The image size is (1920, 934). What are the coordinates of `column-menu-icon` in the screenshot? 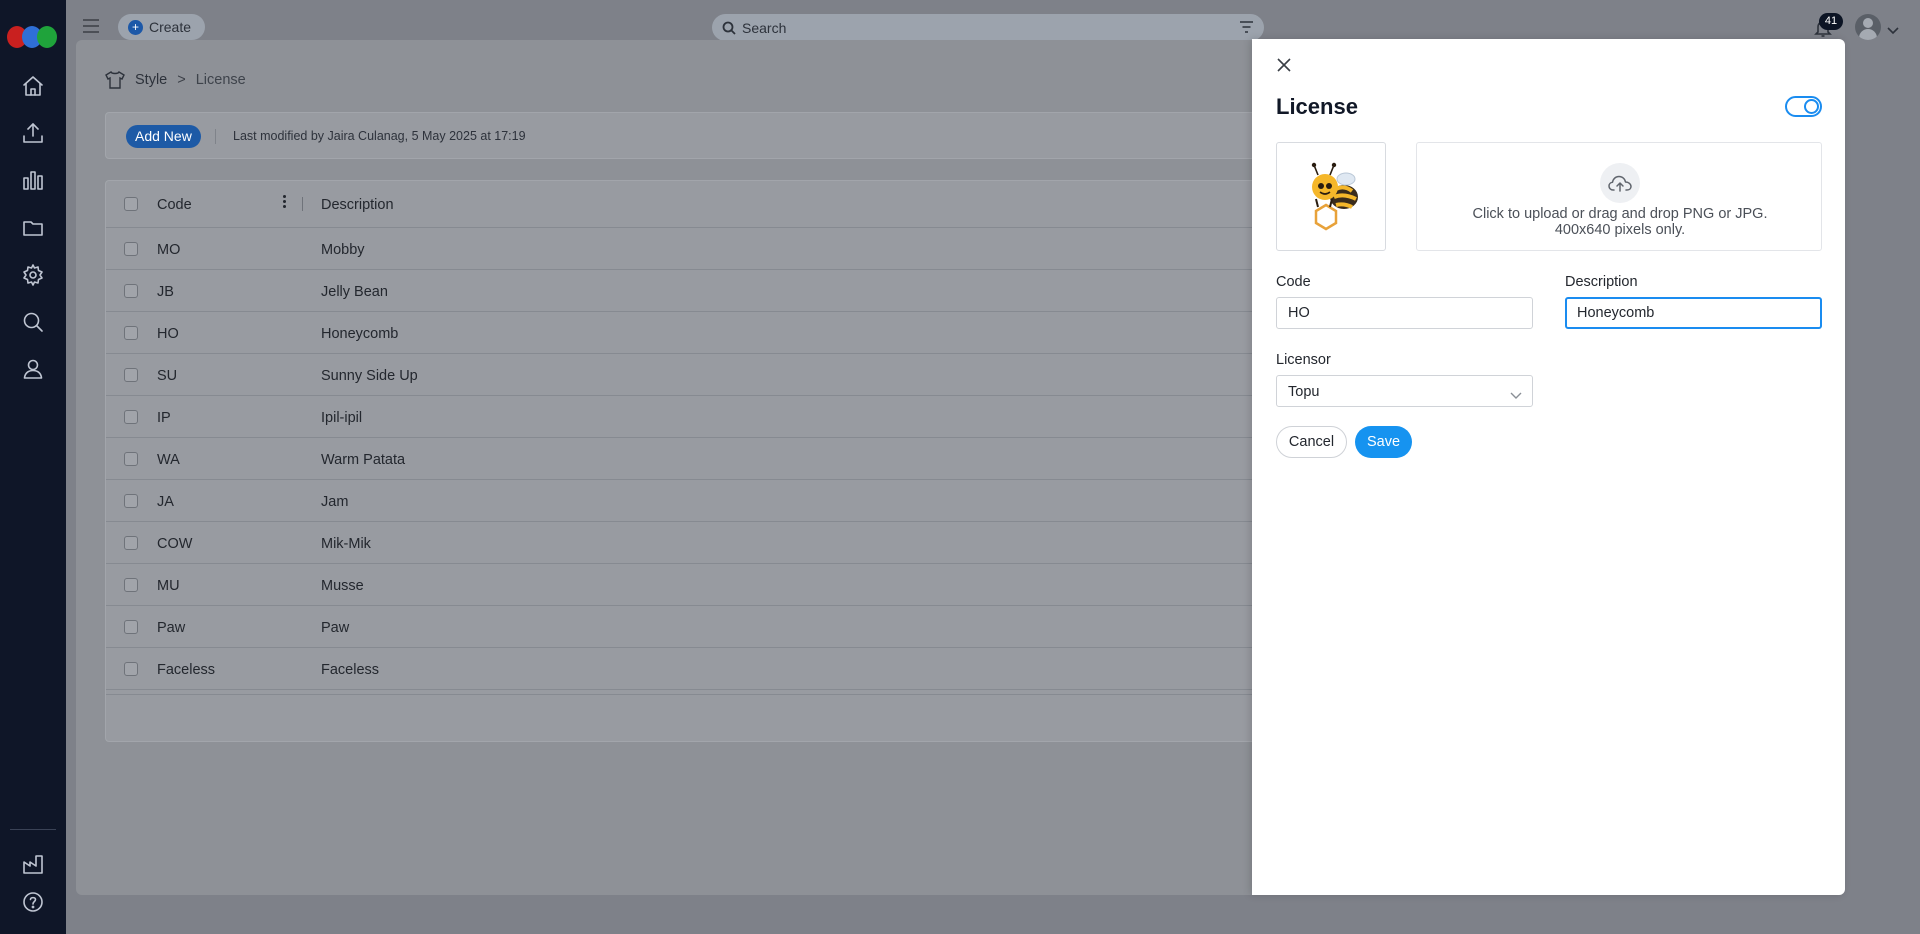 It's located at (284, 203).